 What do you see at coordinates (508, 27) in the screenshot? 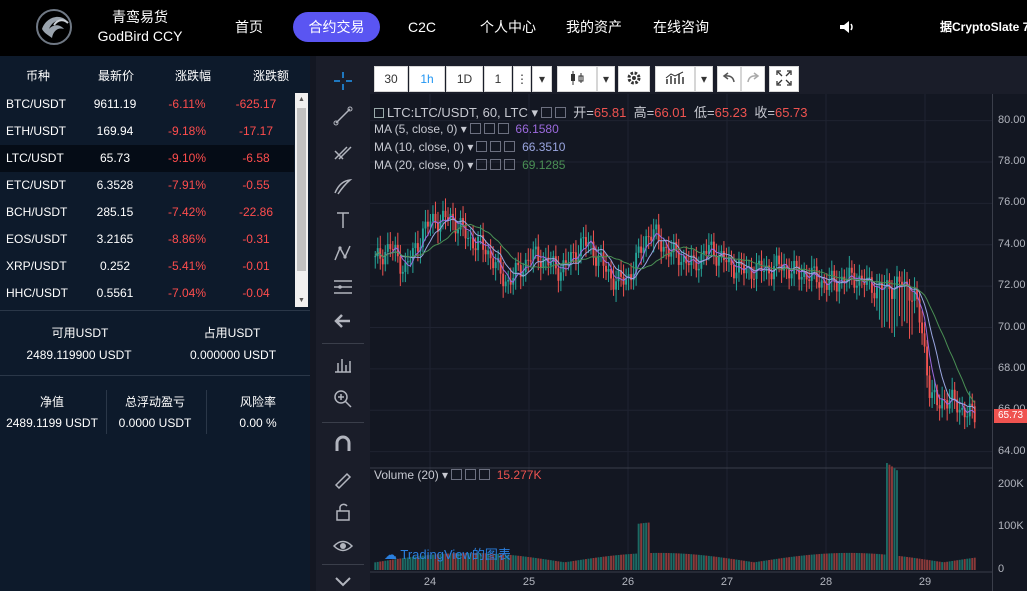
I see `nav-personal-center: 个人中心` at bounding box center [508, 27].